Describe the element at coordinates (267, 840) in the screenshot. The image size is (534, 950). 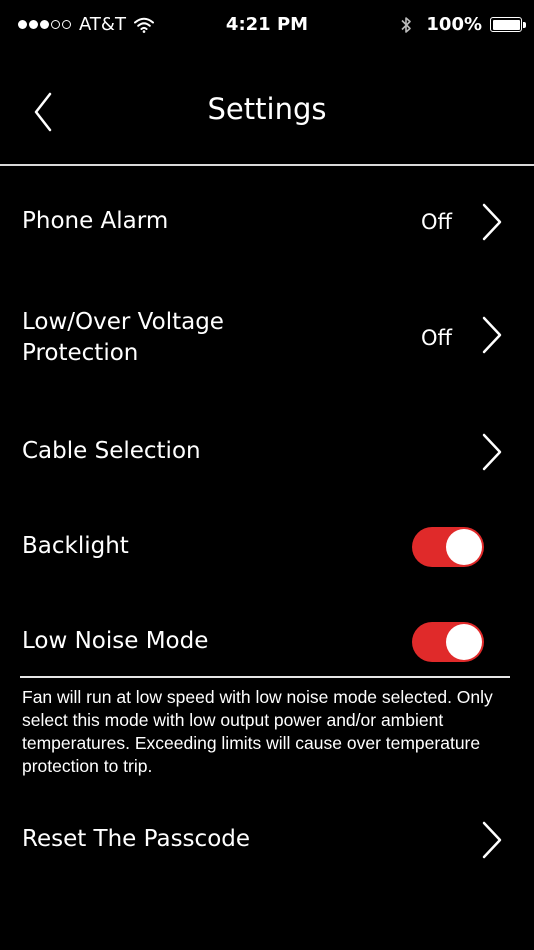
I see `reset-passcode-row: Reset The Passcode` at that location.